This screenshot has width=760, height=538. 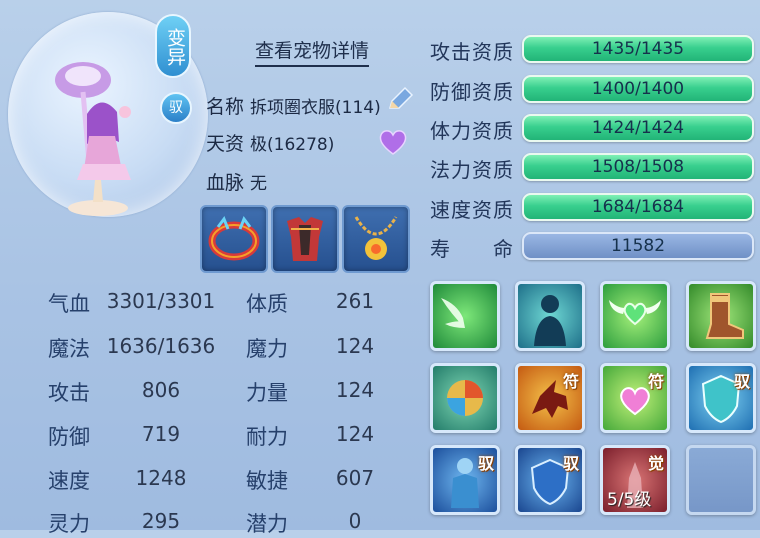 I want to click on apt-value-speed: 1684/1684, so click(x=638, y=207).